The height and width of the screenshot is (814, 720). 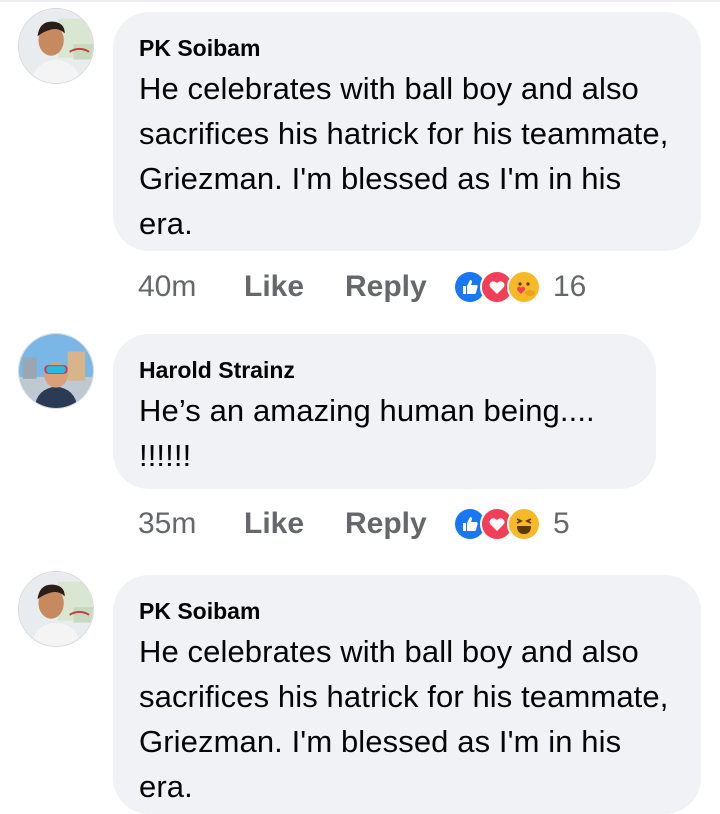 I want to click on comment-timestamp: 35m, so click(x=191, y=524).